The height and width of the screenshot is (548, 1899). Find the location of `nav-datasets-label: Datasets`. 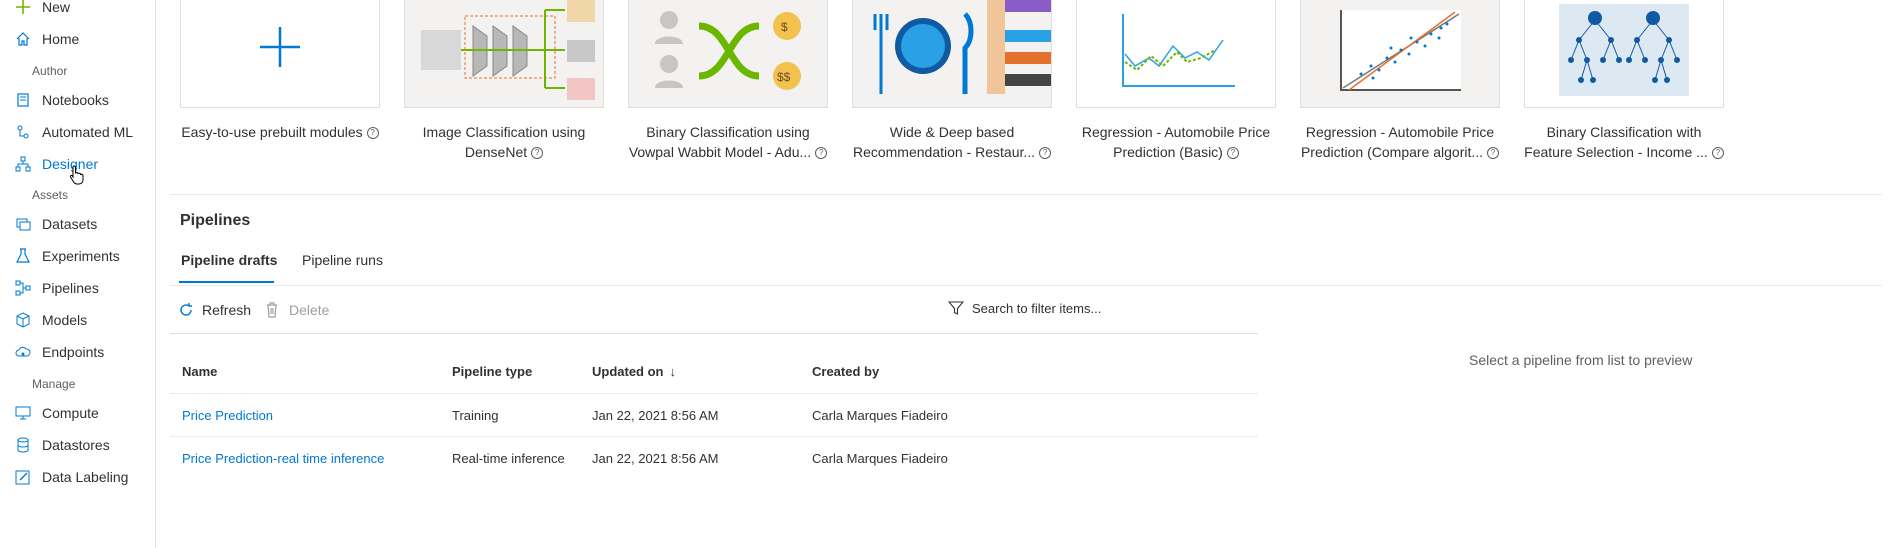

nav-datasets-label: Datasets is located at coordinates (70, 224).